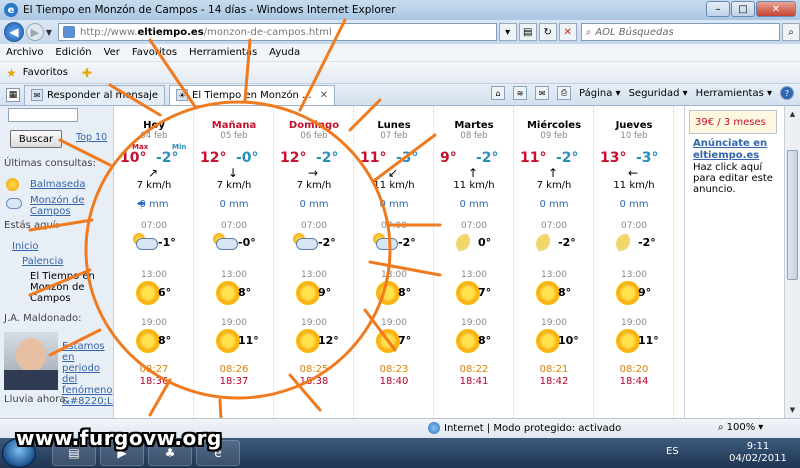  Describe the element at coordinates (314, 275) in the screenshot. I see `time-midday: 13:00` at that location.